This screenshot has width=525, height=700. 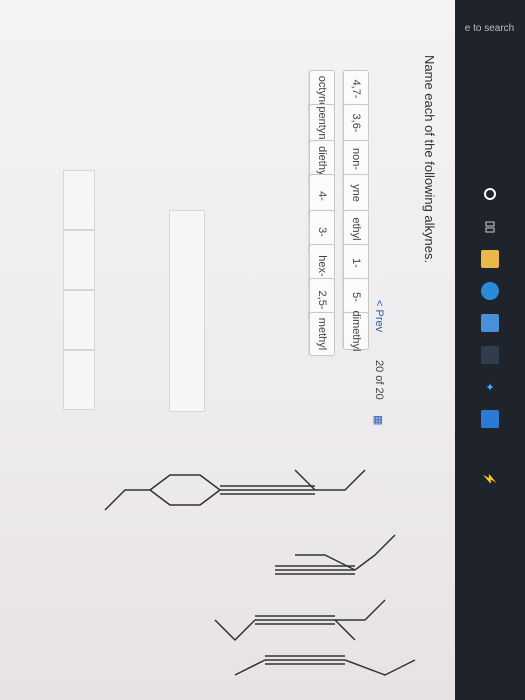 What do you see at coordinates (490, 419) in the screenshot?
I see `mail-icon` at bounding box center [490, 419].